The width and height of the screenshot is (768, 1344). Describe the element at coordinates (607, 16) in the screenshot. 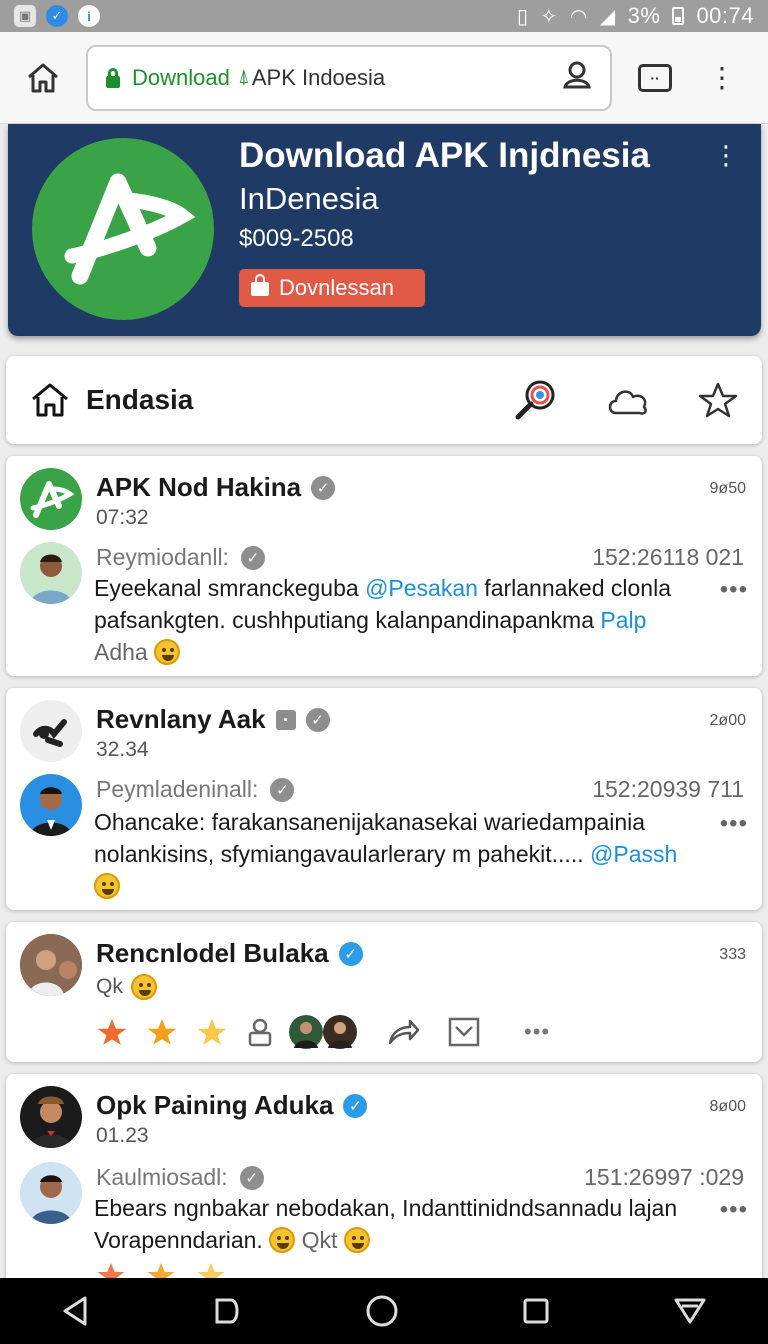

I see `cell-signal-icon: ◢` at that location.